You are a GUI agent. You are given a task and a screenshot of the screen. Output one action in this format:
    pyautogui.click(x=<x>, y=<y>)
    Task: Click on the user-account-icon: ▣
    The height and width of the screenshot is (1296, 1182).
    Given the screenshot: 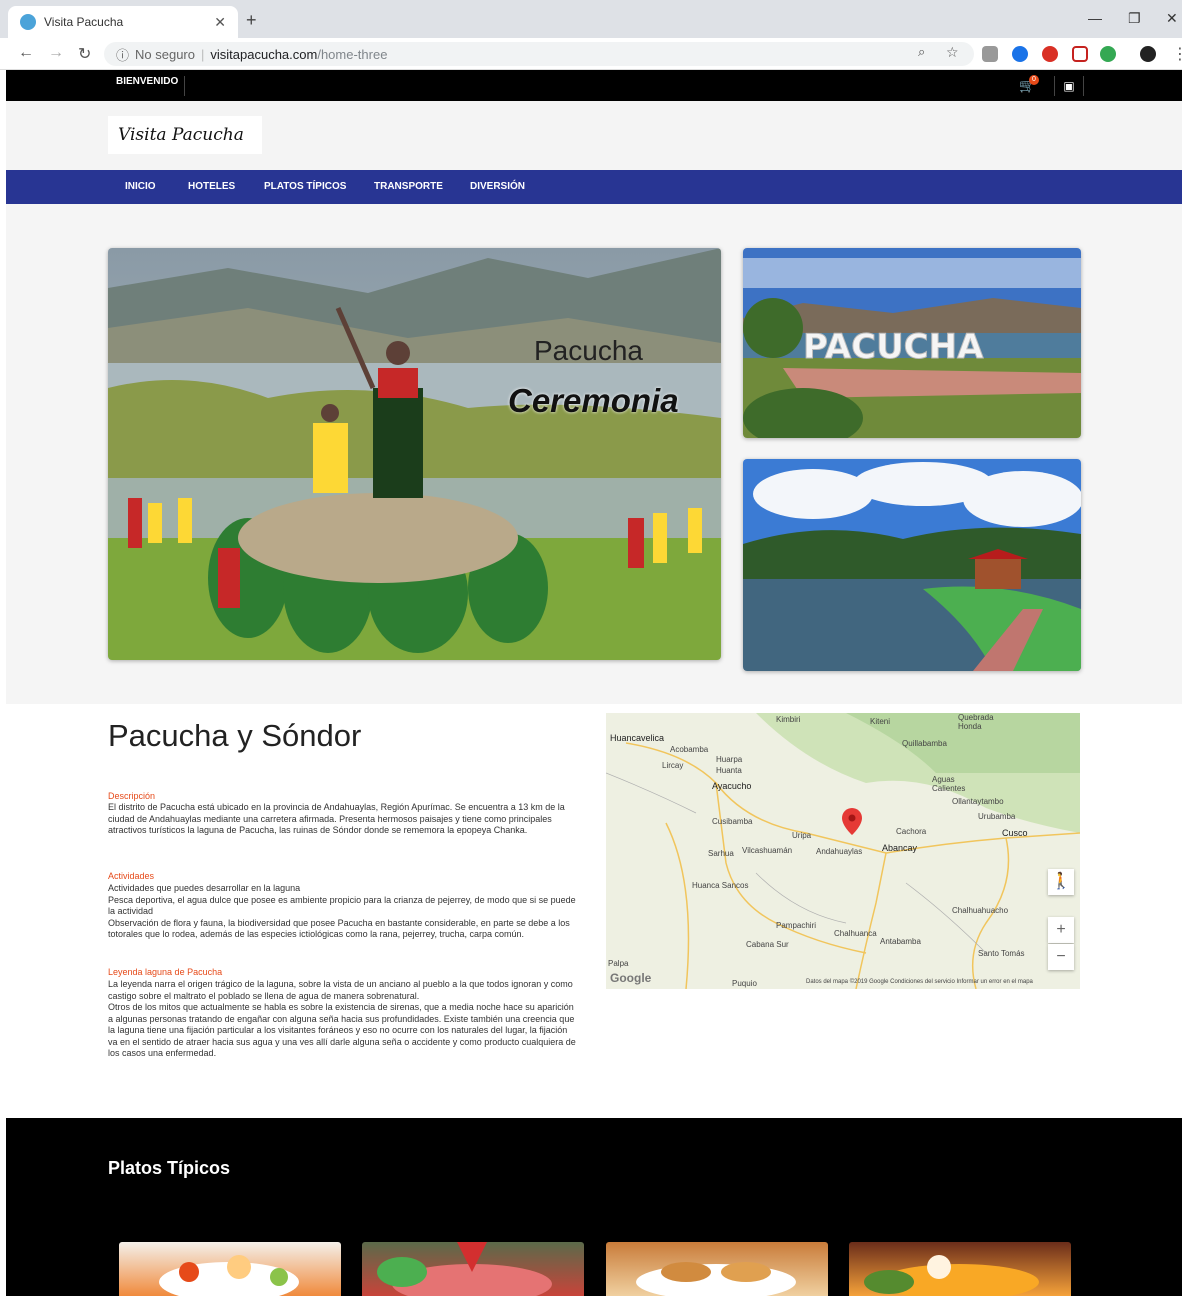 What is the action you would take?
    pyautogui.click(x=1069, y=86)
    